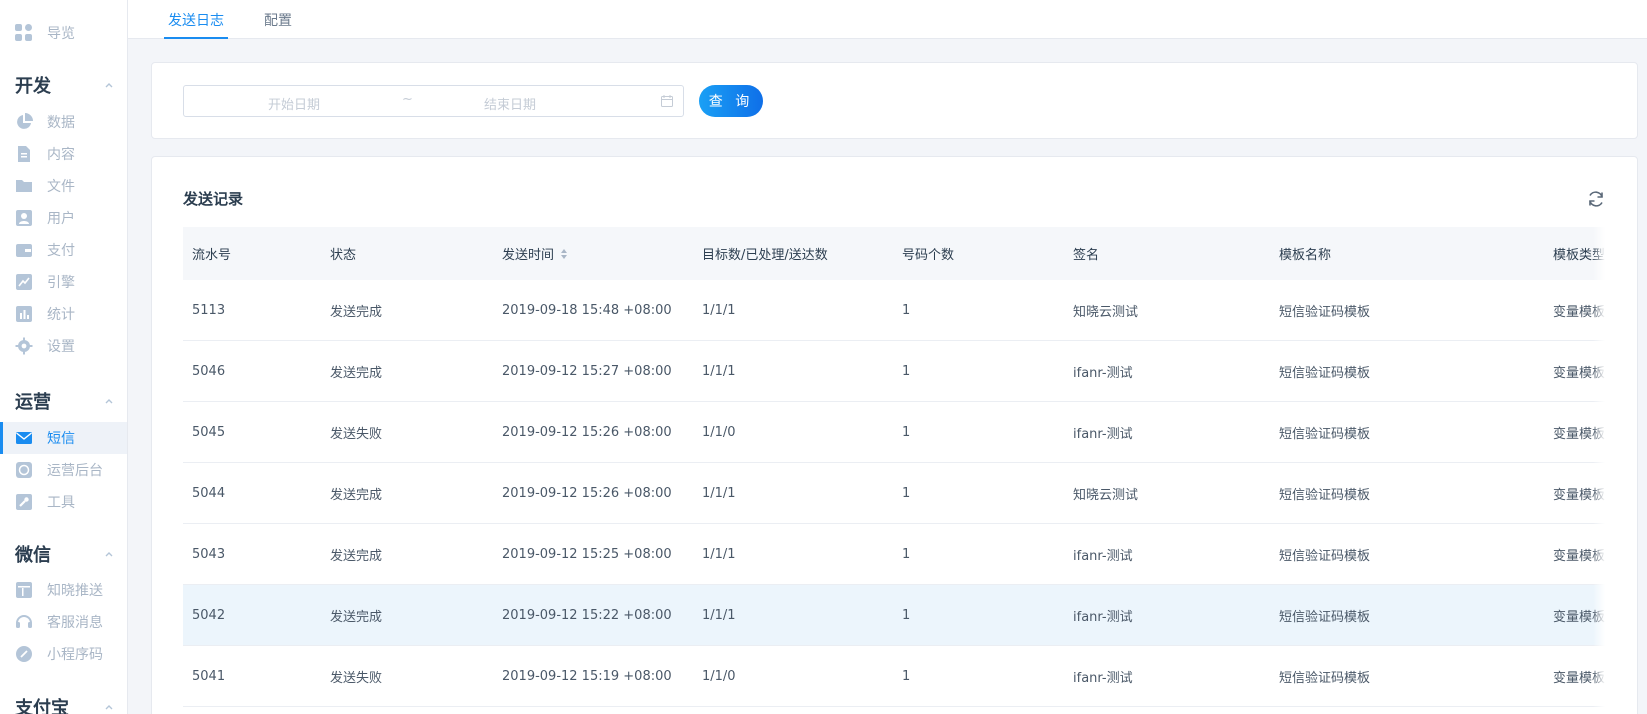 This screenshot has width=1647, height=714. I want to click on sidebar-item-label: 导览, so click(61, 34).